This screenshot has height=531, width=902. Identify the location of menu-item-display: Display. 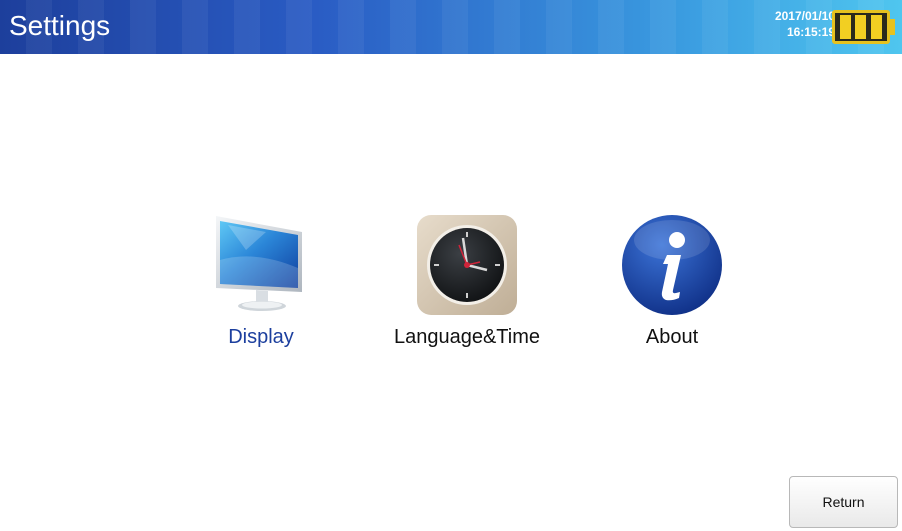
(261, 280).